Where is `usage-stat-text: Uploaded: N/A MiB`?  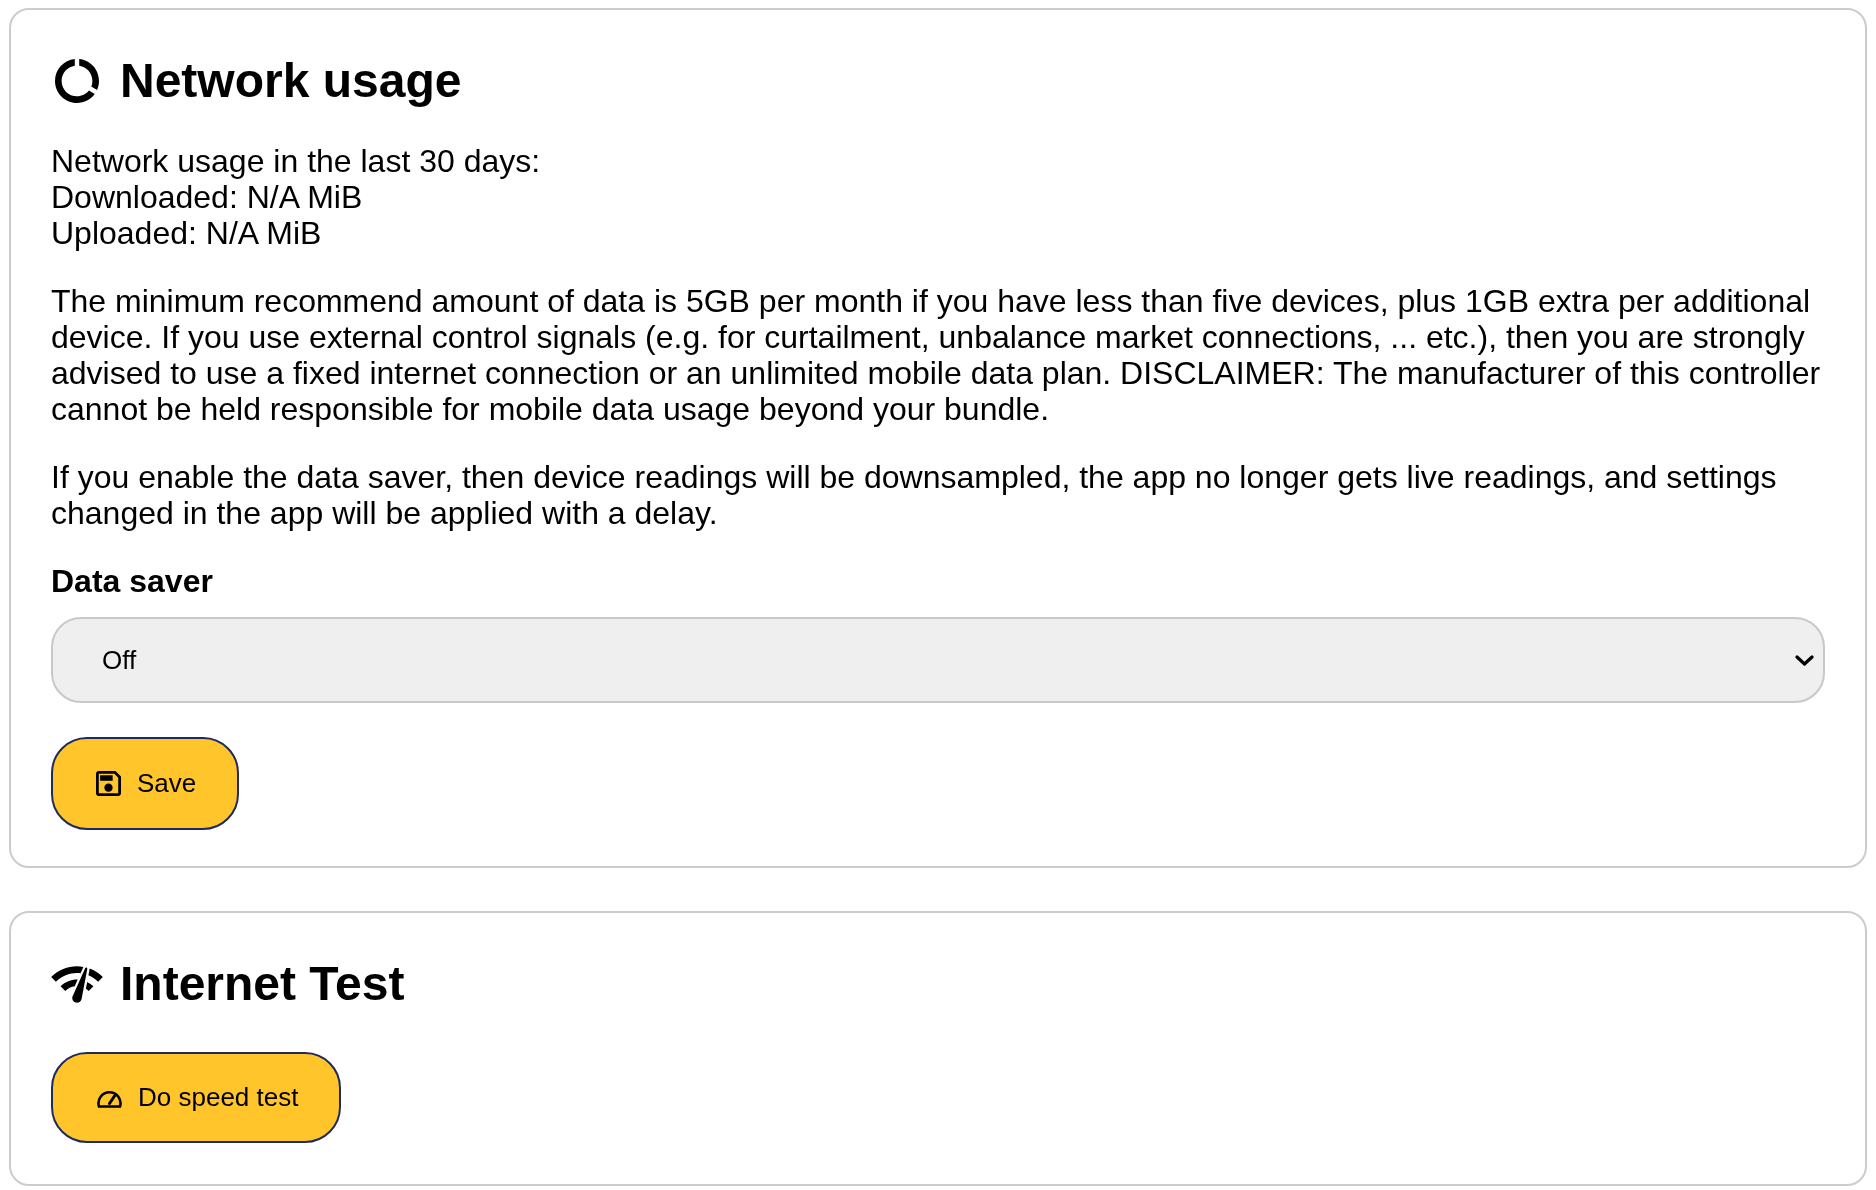 usage-stat-text: Uploaded: N/A MiB is located at coordinates (186, 233).